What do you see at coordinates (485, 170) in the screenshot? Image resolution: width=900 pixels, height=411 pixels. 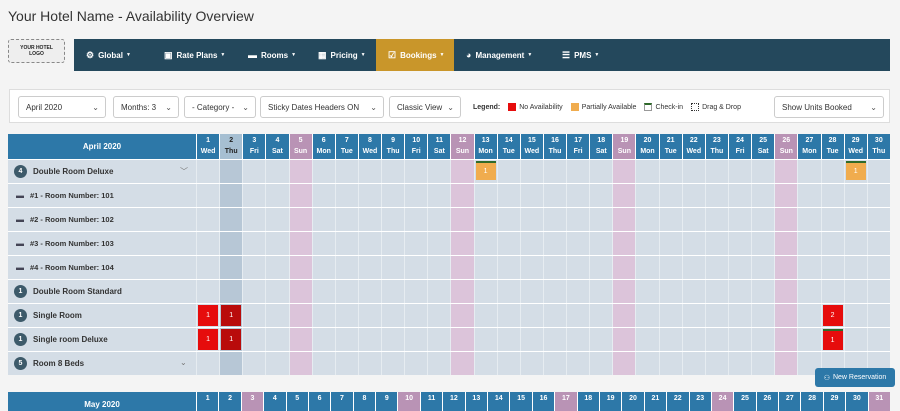 I see `partial-availability-cell: 1` at bounding box center [485, 170].